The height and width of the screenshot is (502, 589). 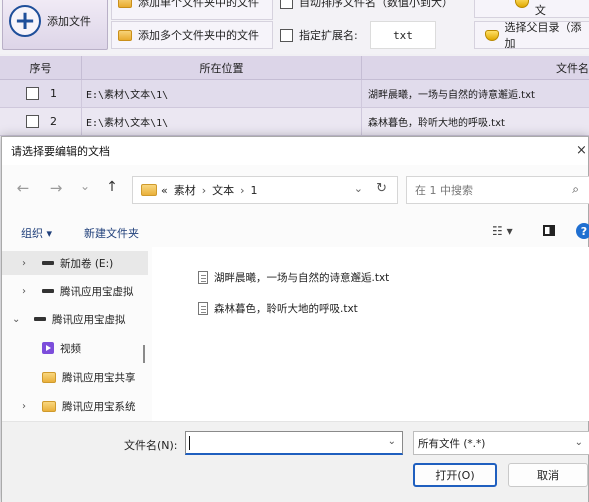 What do you see at coordinates (222, 67) in the screenshot?
I see `column-header-location: 所在位置` at bounding box center [222, 67].